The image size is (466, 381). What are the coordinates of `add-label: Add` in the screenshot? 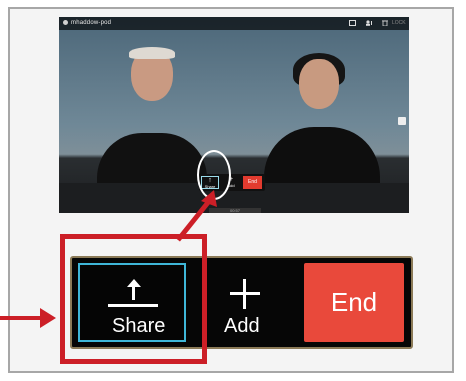 It's located at (242, 326).